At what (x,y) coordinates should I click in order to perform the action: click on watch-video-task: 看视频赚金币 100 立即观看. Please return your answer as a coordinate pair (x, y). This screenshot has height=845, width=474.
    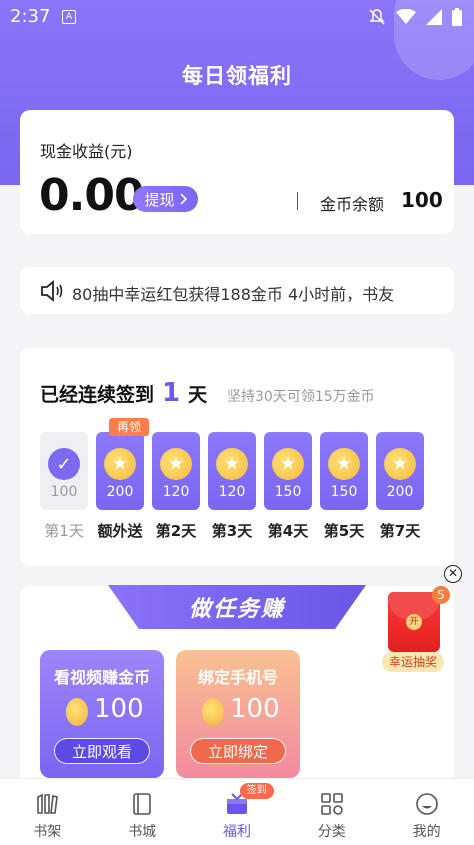
    Looking at the image, I should click on (102, 714).